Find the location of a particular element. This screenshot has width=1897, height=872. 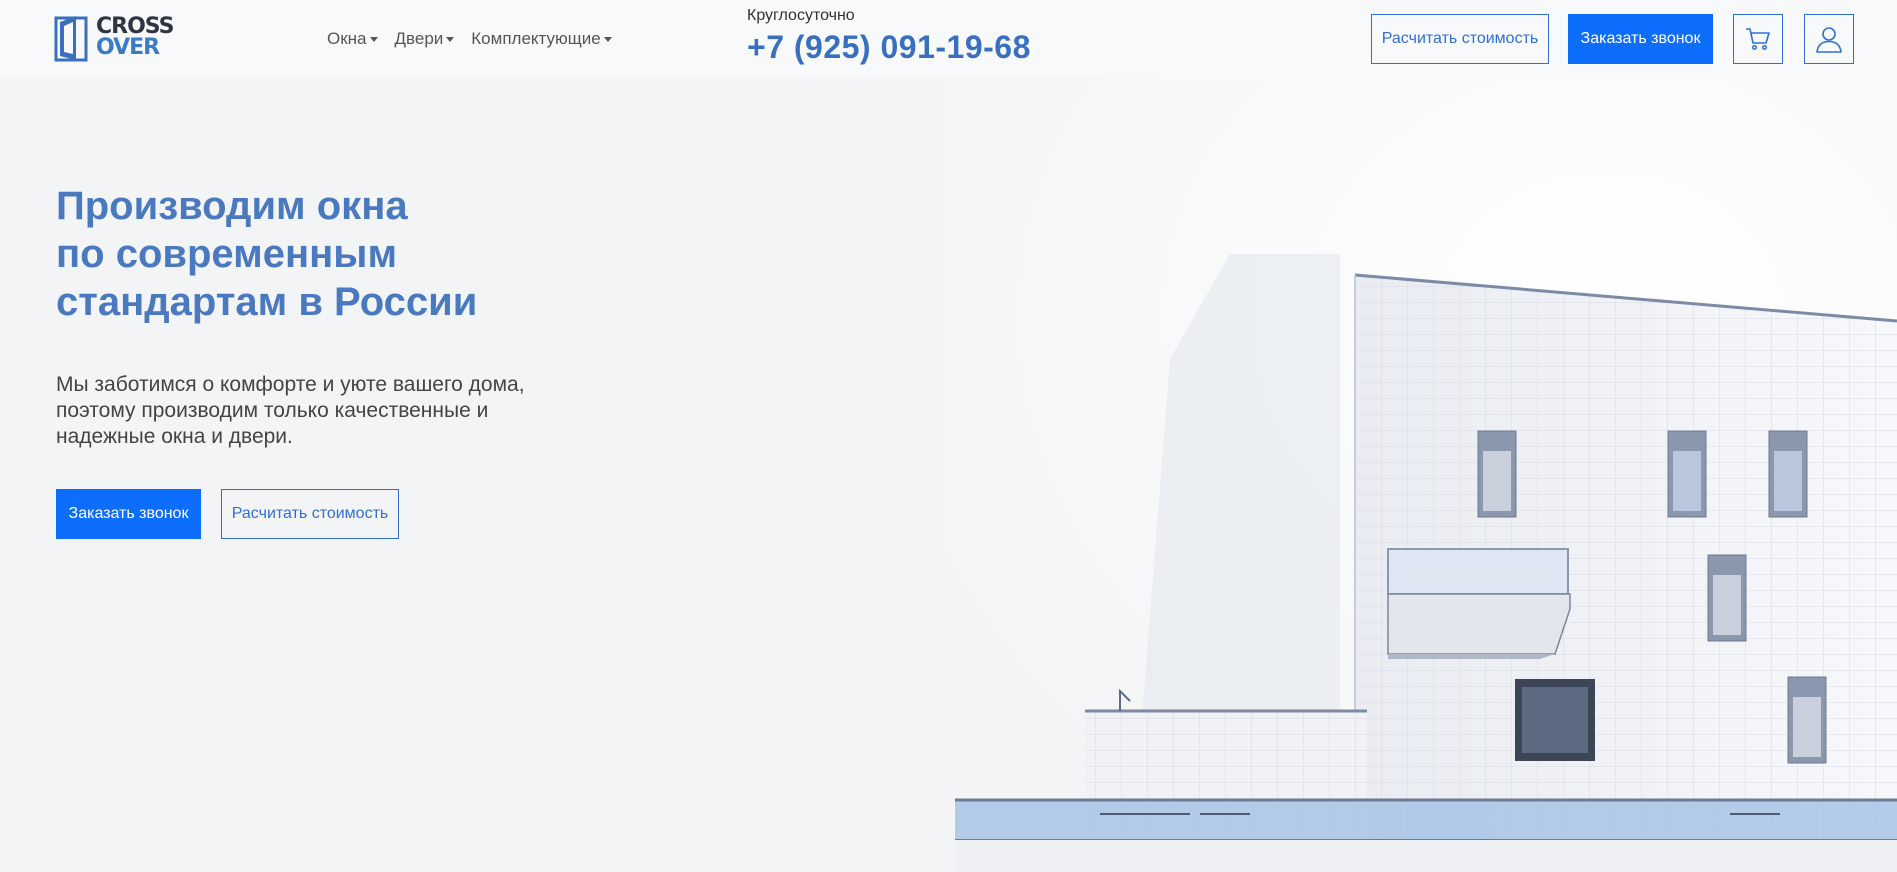

main-nav: Окна Двери Комплектующие is located at coordinates (478, 39).